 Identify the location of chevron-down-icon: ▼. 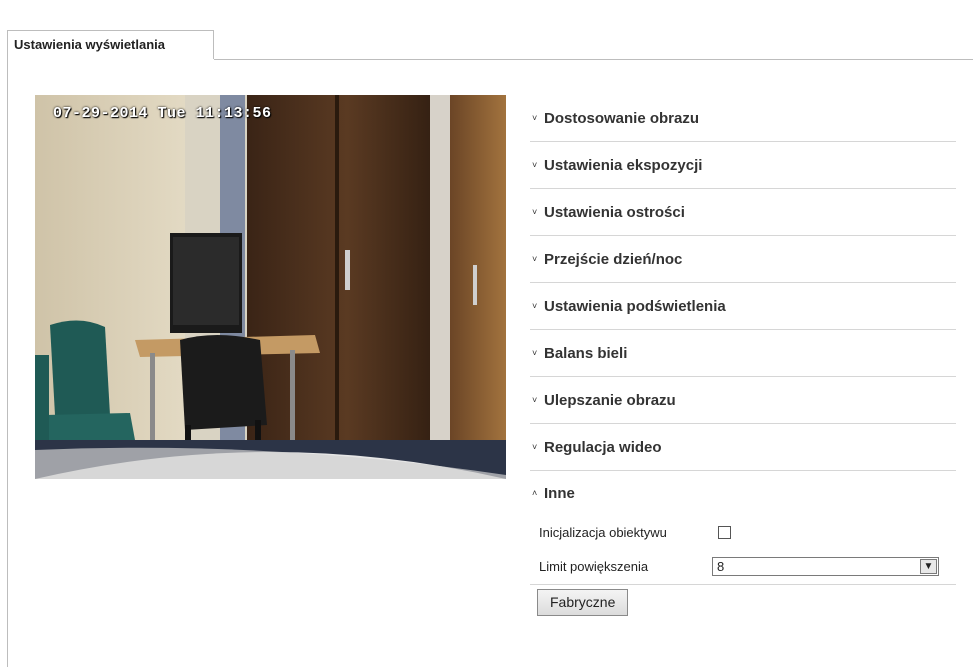
(928, 566).